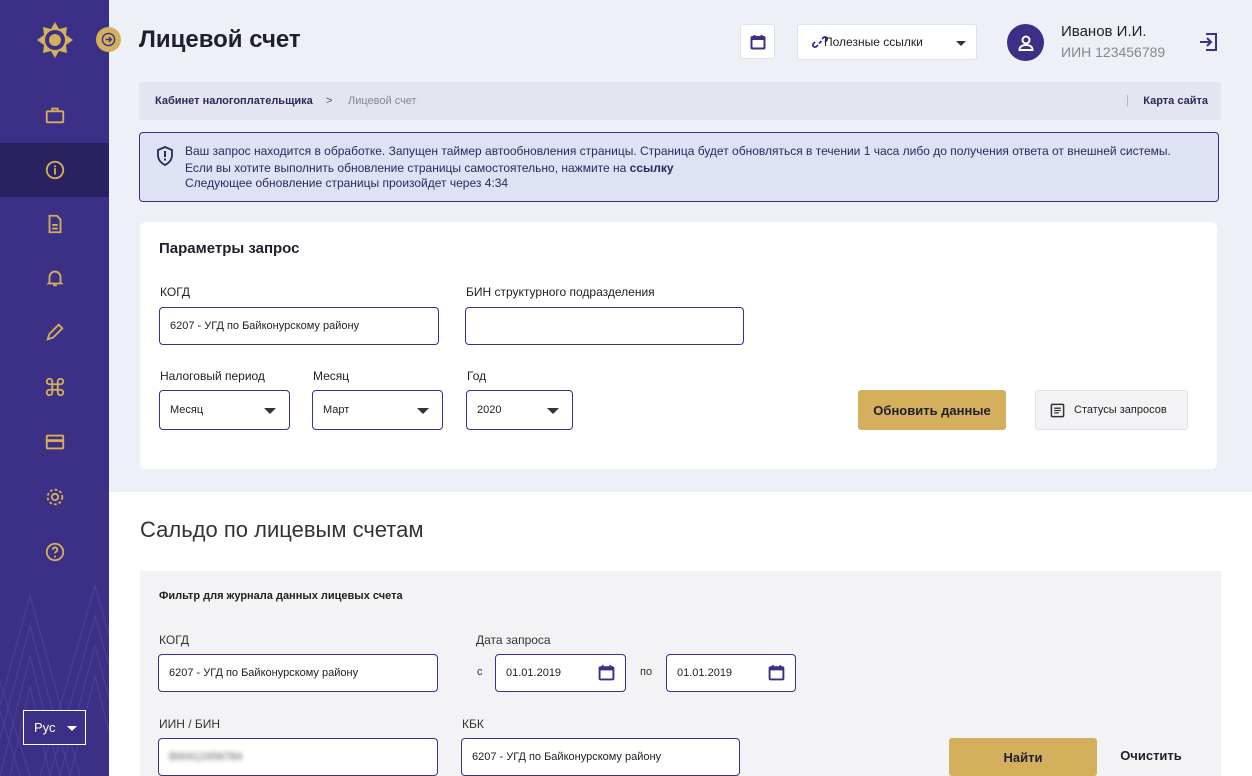 This screenshot has width=1252, height=776. I want to click on month-label: Месяц, so click(331, 376).